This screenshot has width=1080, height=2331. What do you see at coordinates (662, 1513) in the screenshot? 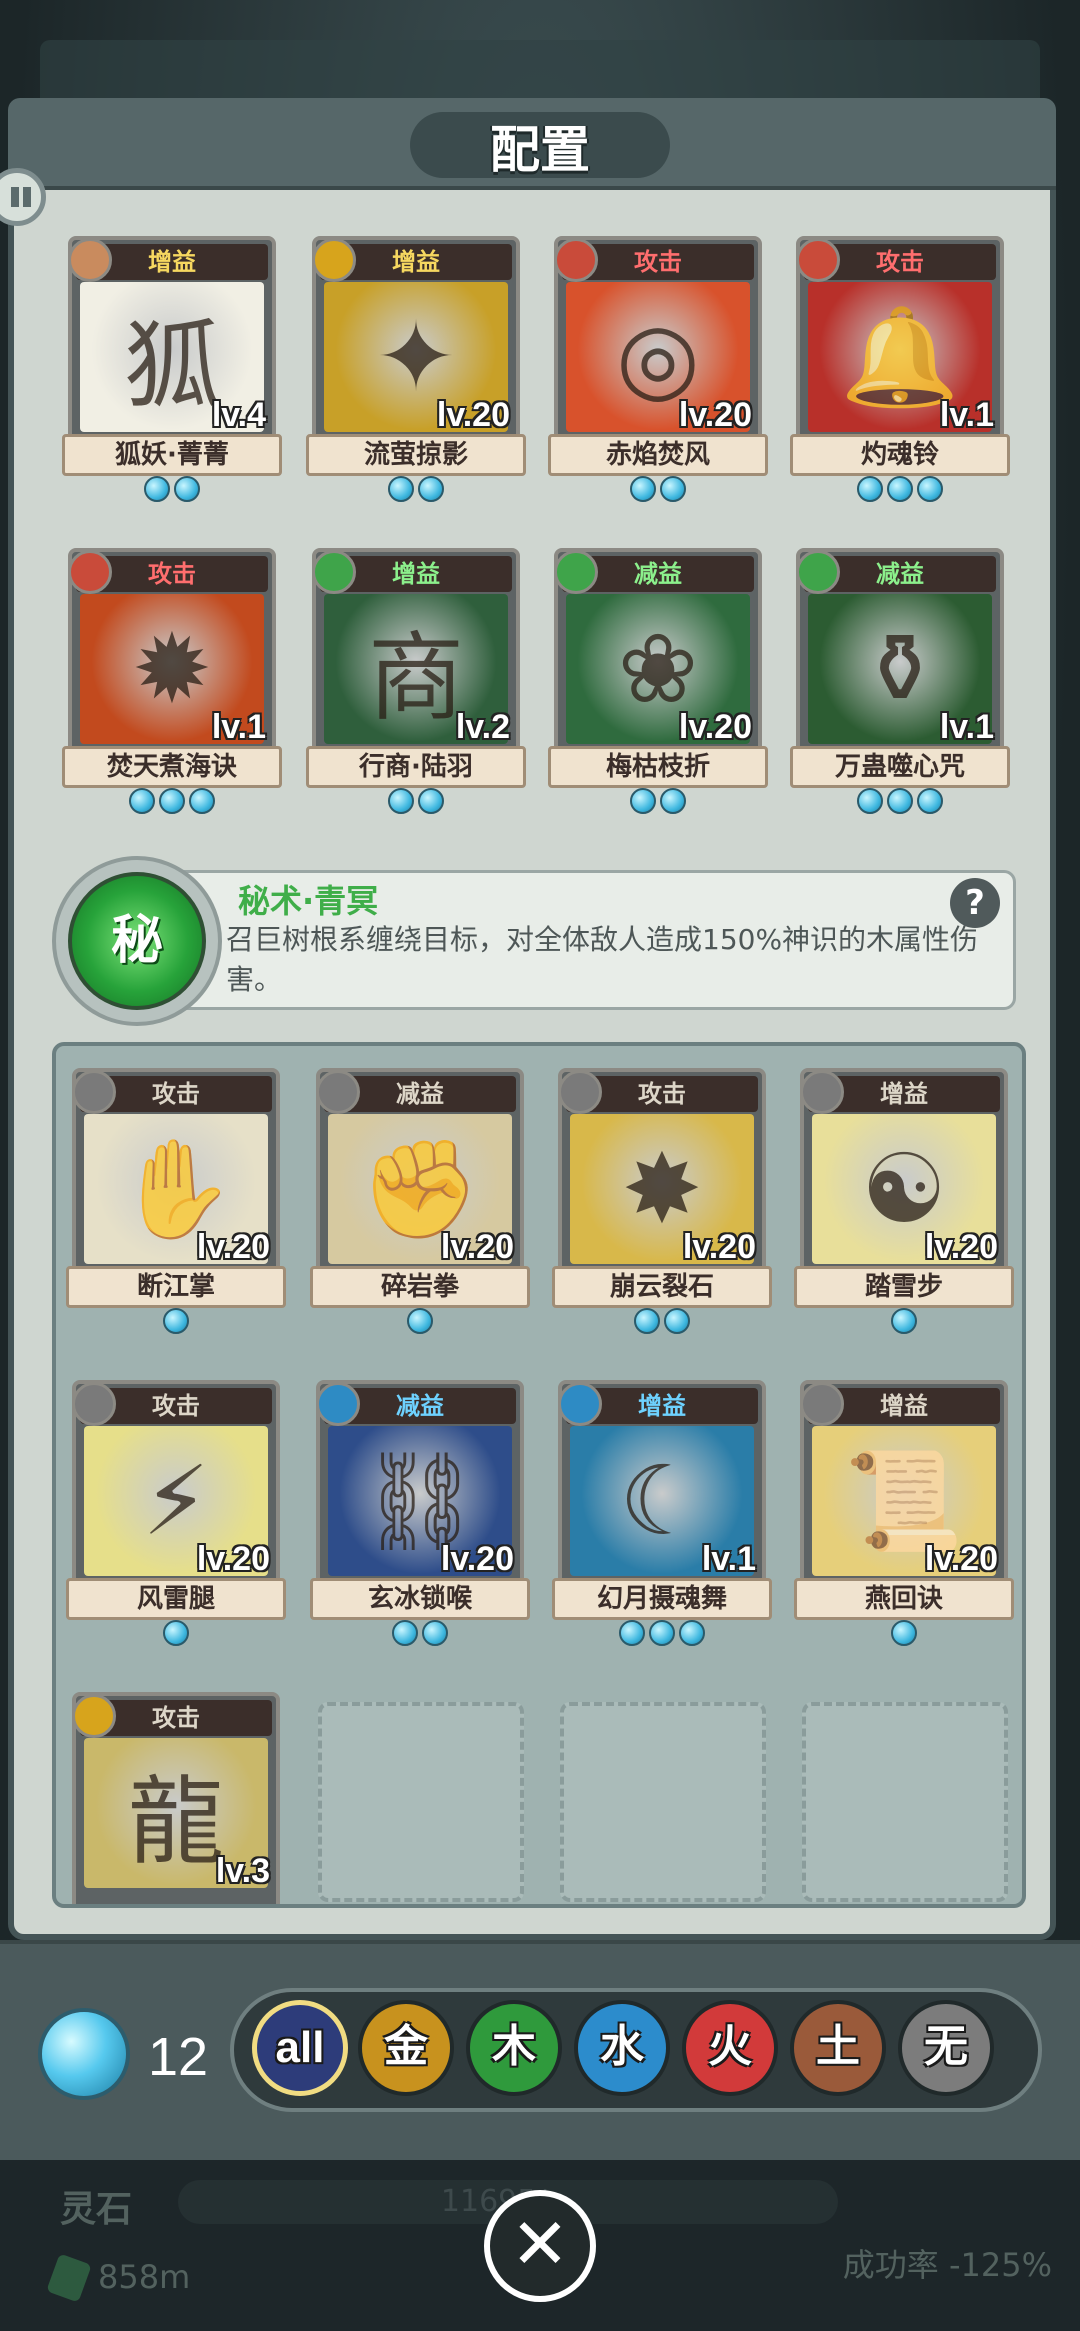
I see `inventory-card: ☾ 增益 lv.1 幻月摄魂舞` at bounding box center [662, 1513].